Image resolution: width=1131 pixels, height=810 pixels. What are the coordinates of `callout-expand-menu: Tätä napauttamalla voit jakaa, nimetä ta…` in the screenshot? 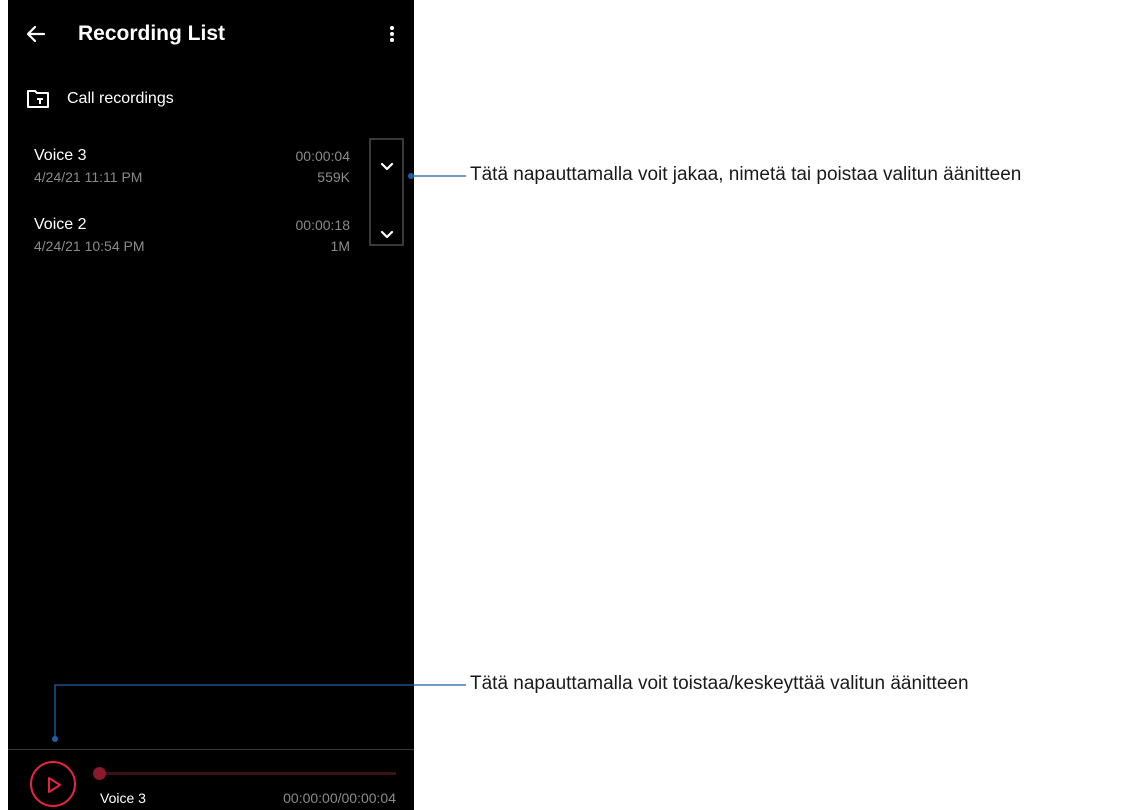 It's located at (746, 174).